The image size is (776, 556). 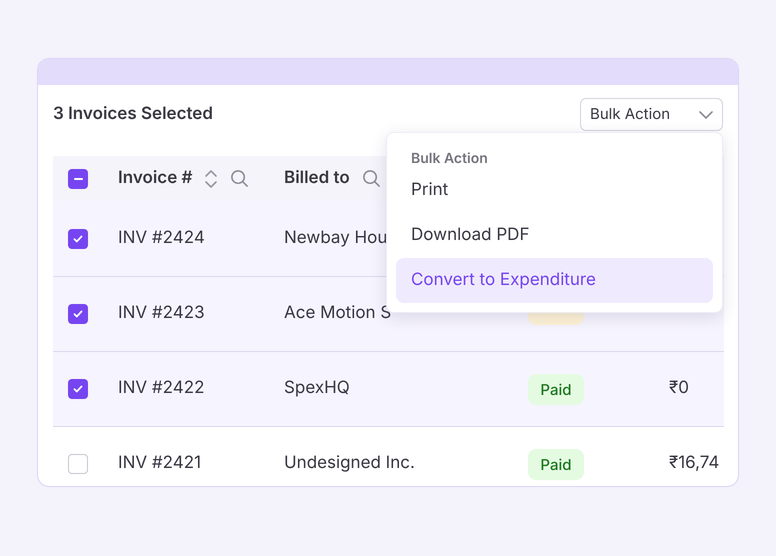 What do you see at coordinates (317, 388) in the screenshot?
I see `table-cell: SpexHQ` at bounding box center [317, 388].